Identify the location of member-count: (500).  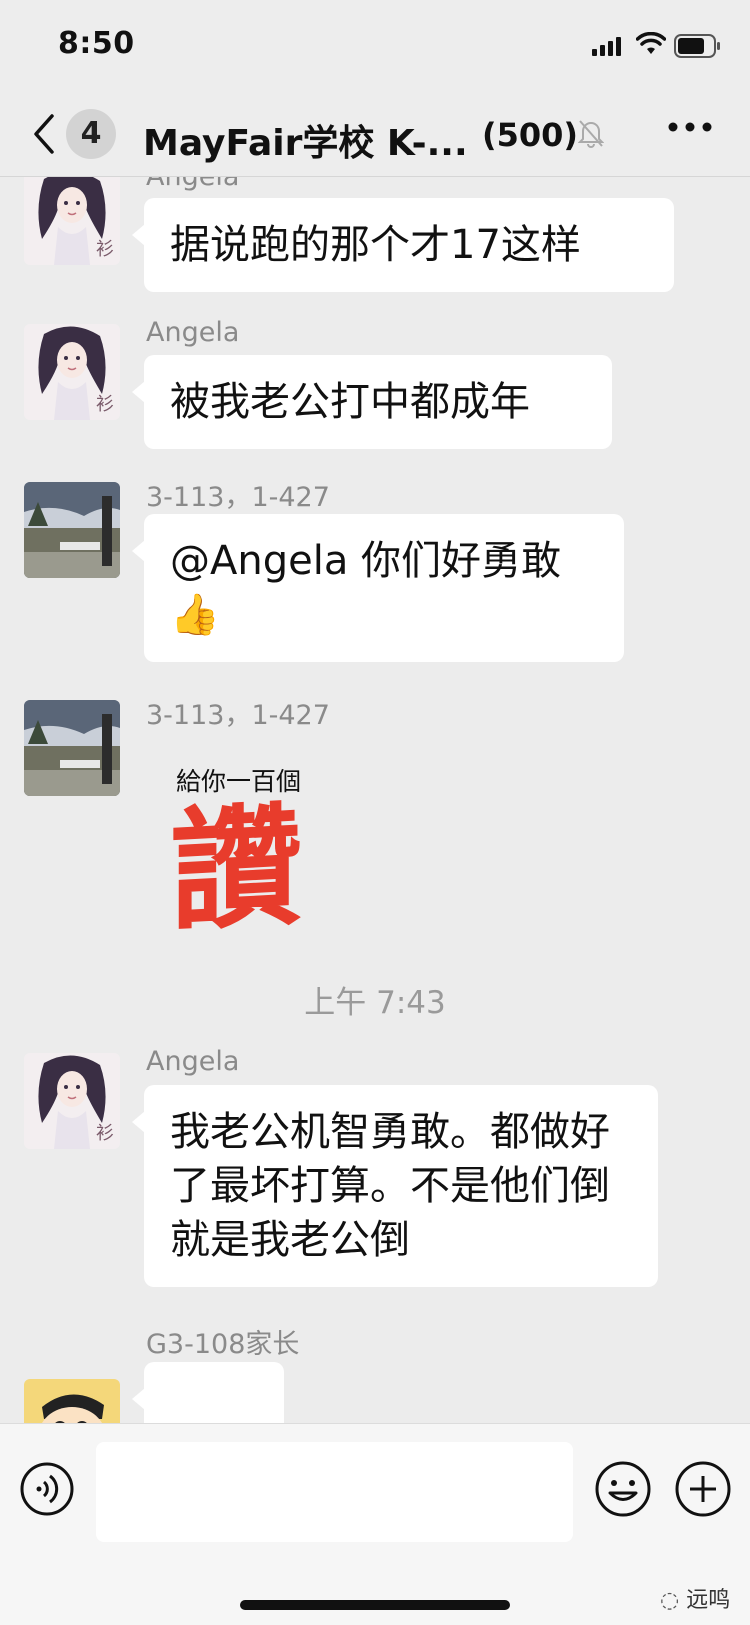
(530, 135).